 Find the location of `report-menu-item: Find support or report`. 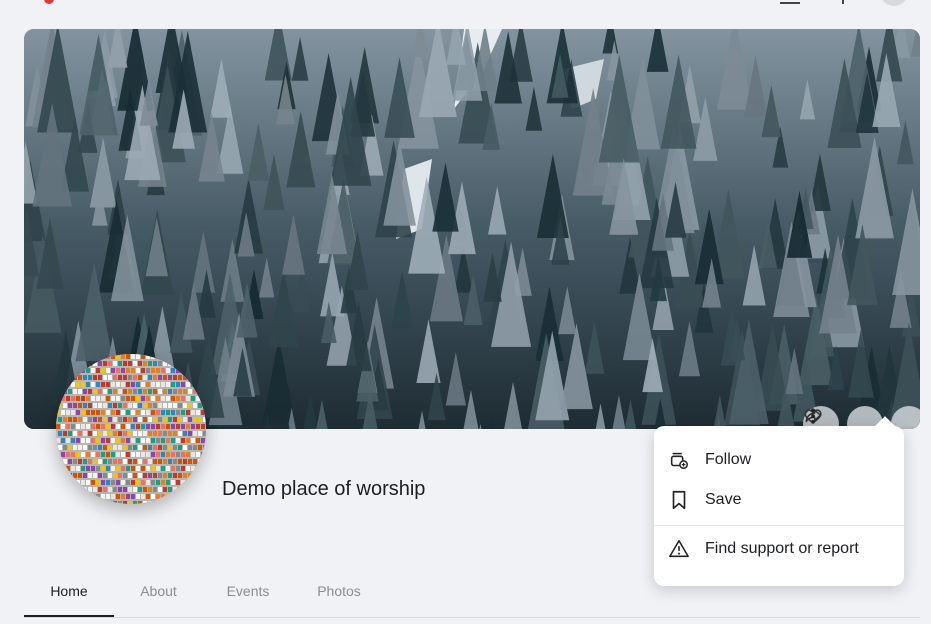

report-menu-item: Find support or report is located at coordinates (779, 549).